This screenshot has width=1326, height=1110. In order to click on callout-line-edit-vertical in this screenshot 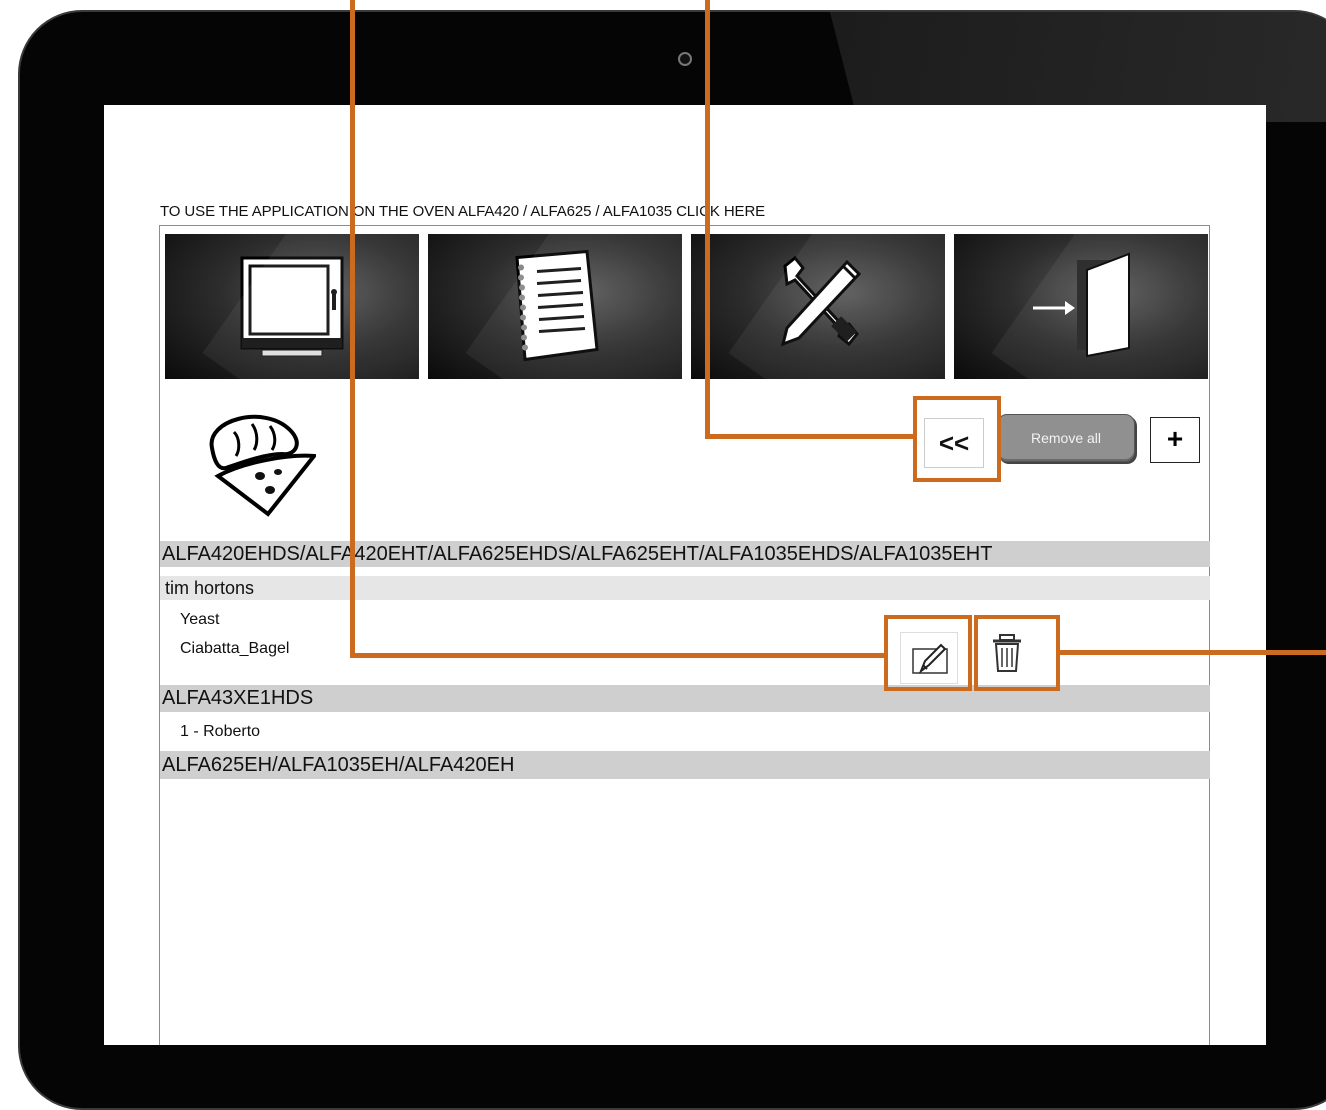, I will do `click(352, 329)`.